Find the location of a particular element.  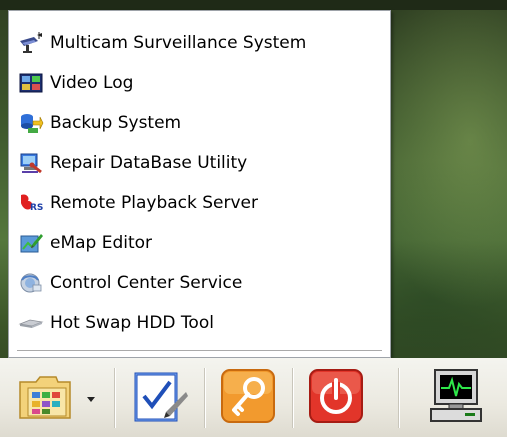

checklist-button is located at coordinates (160, 398).